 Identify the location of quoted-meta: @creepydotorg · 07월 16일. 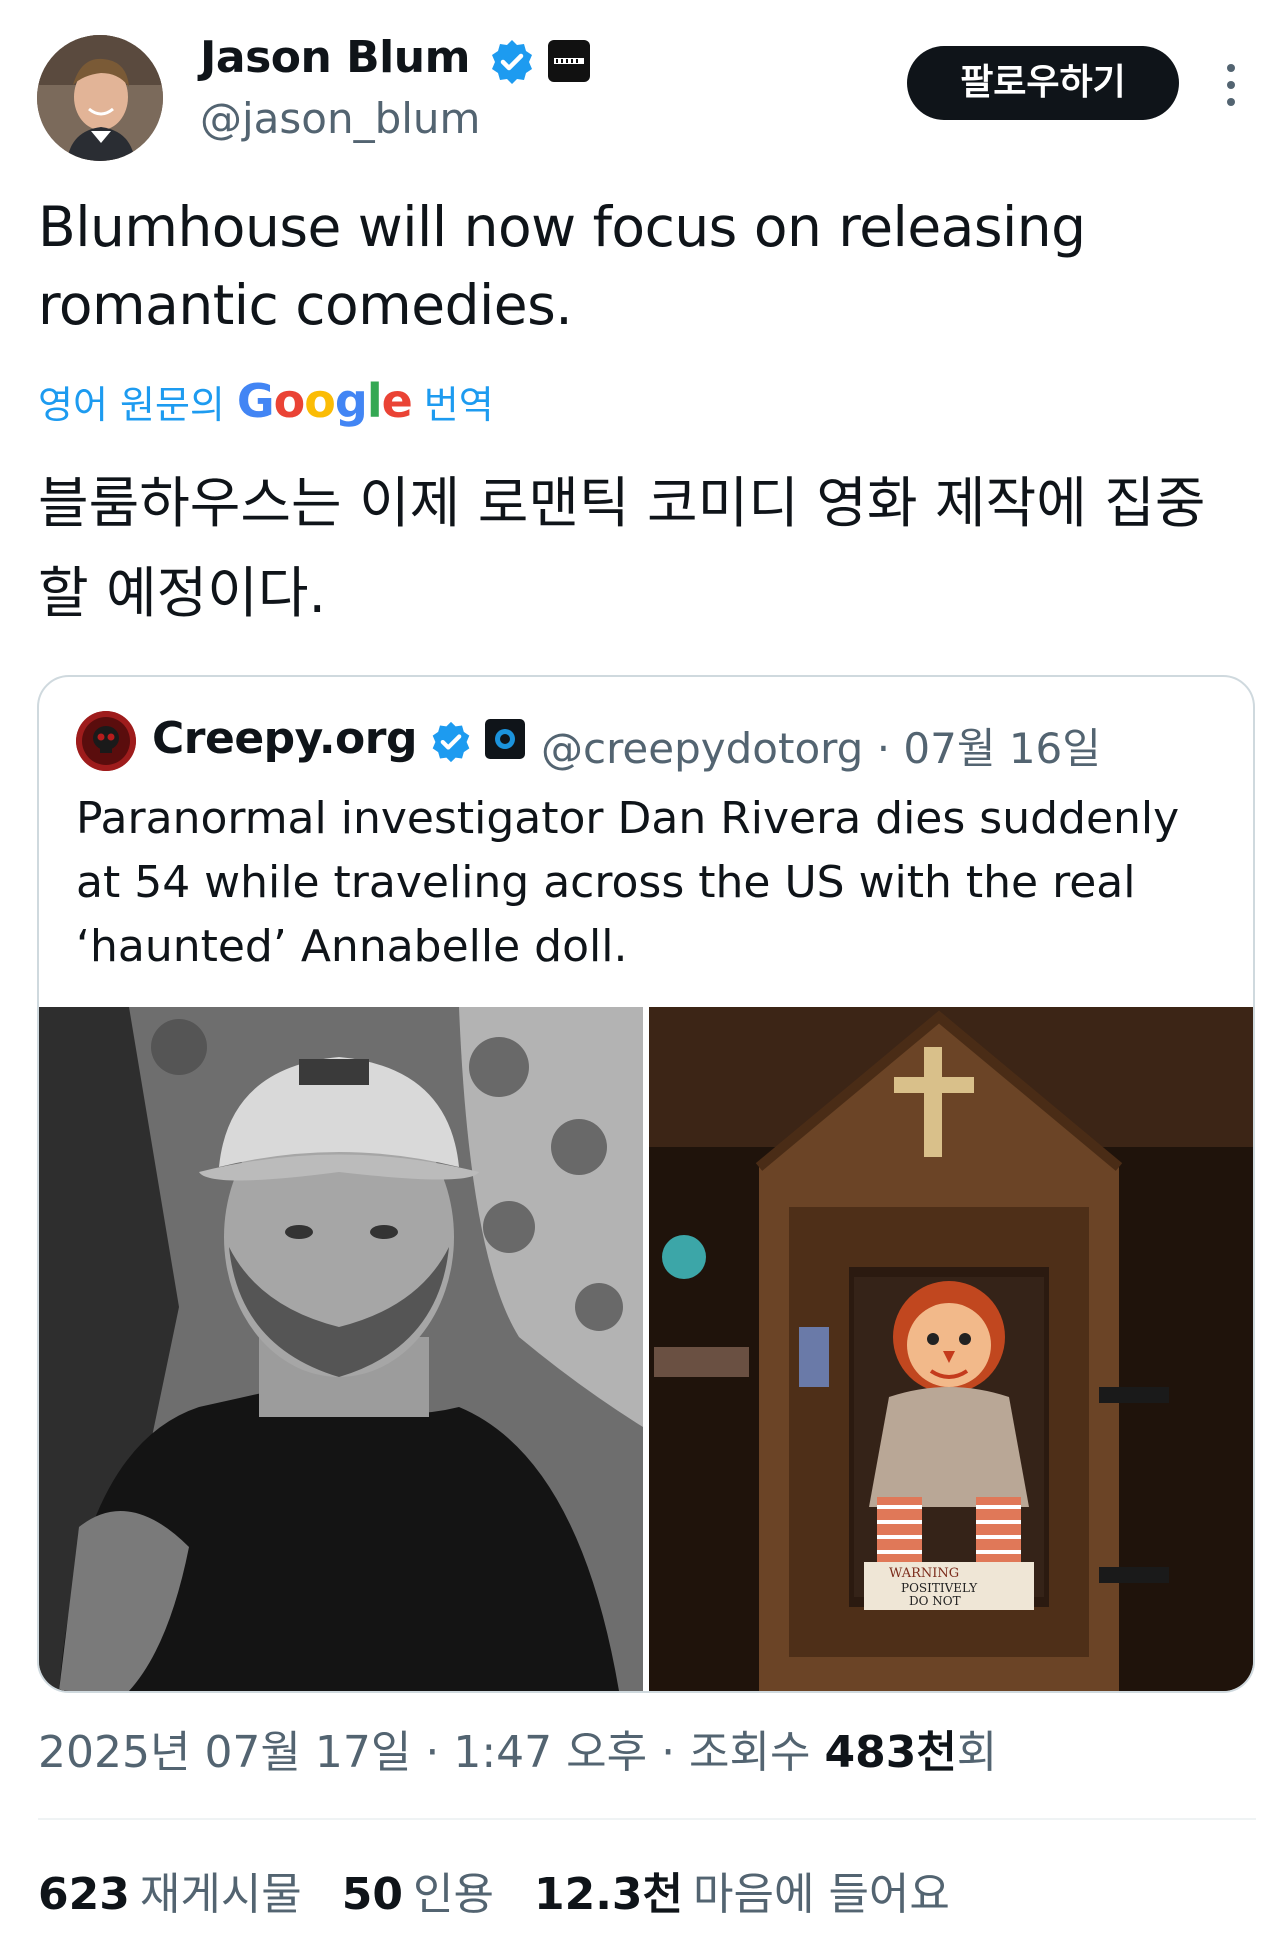
(821, 745).